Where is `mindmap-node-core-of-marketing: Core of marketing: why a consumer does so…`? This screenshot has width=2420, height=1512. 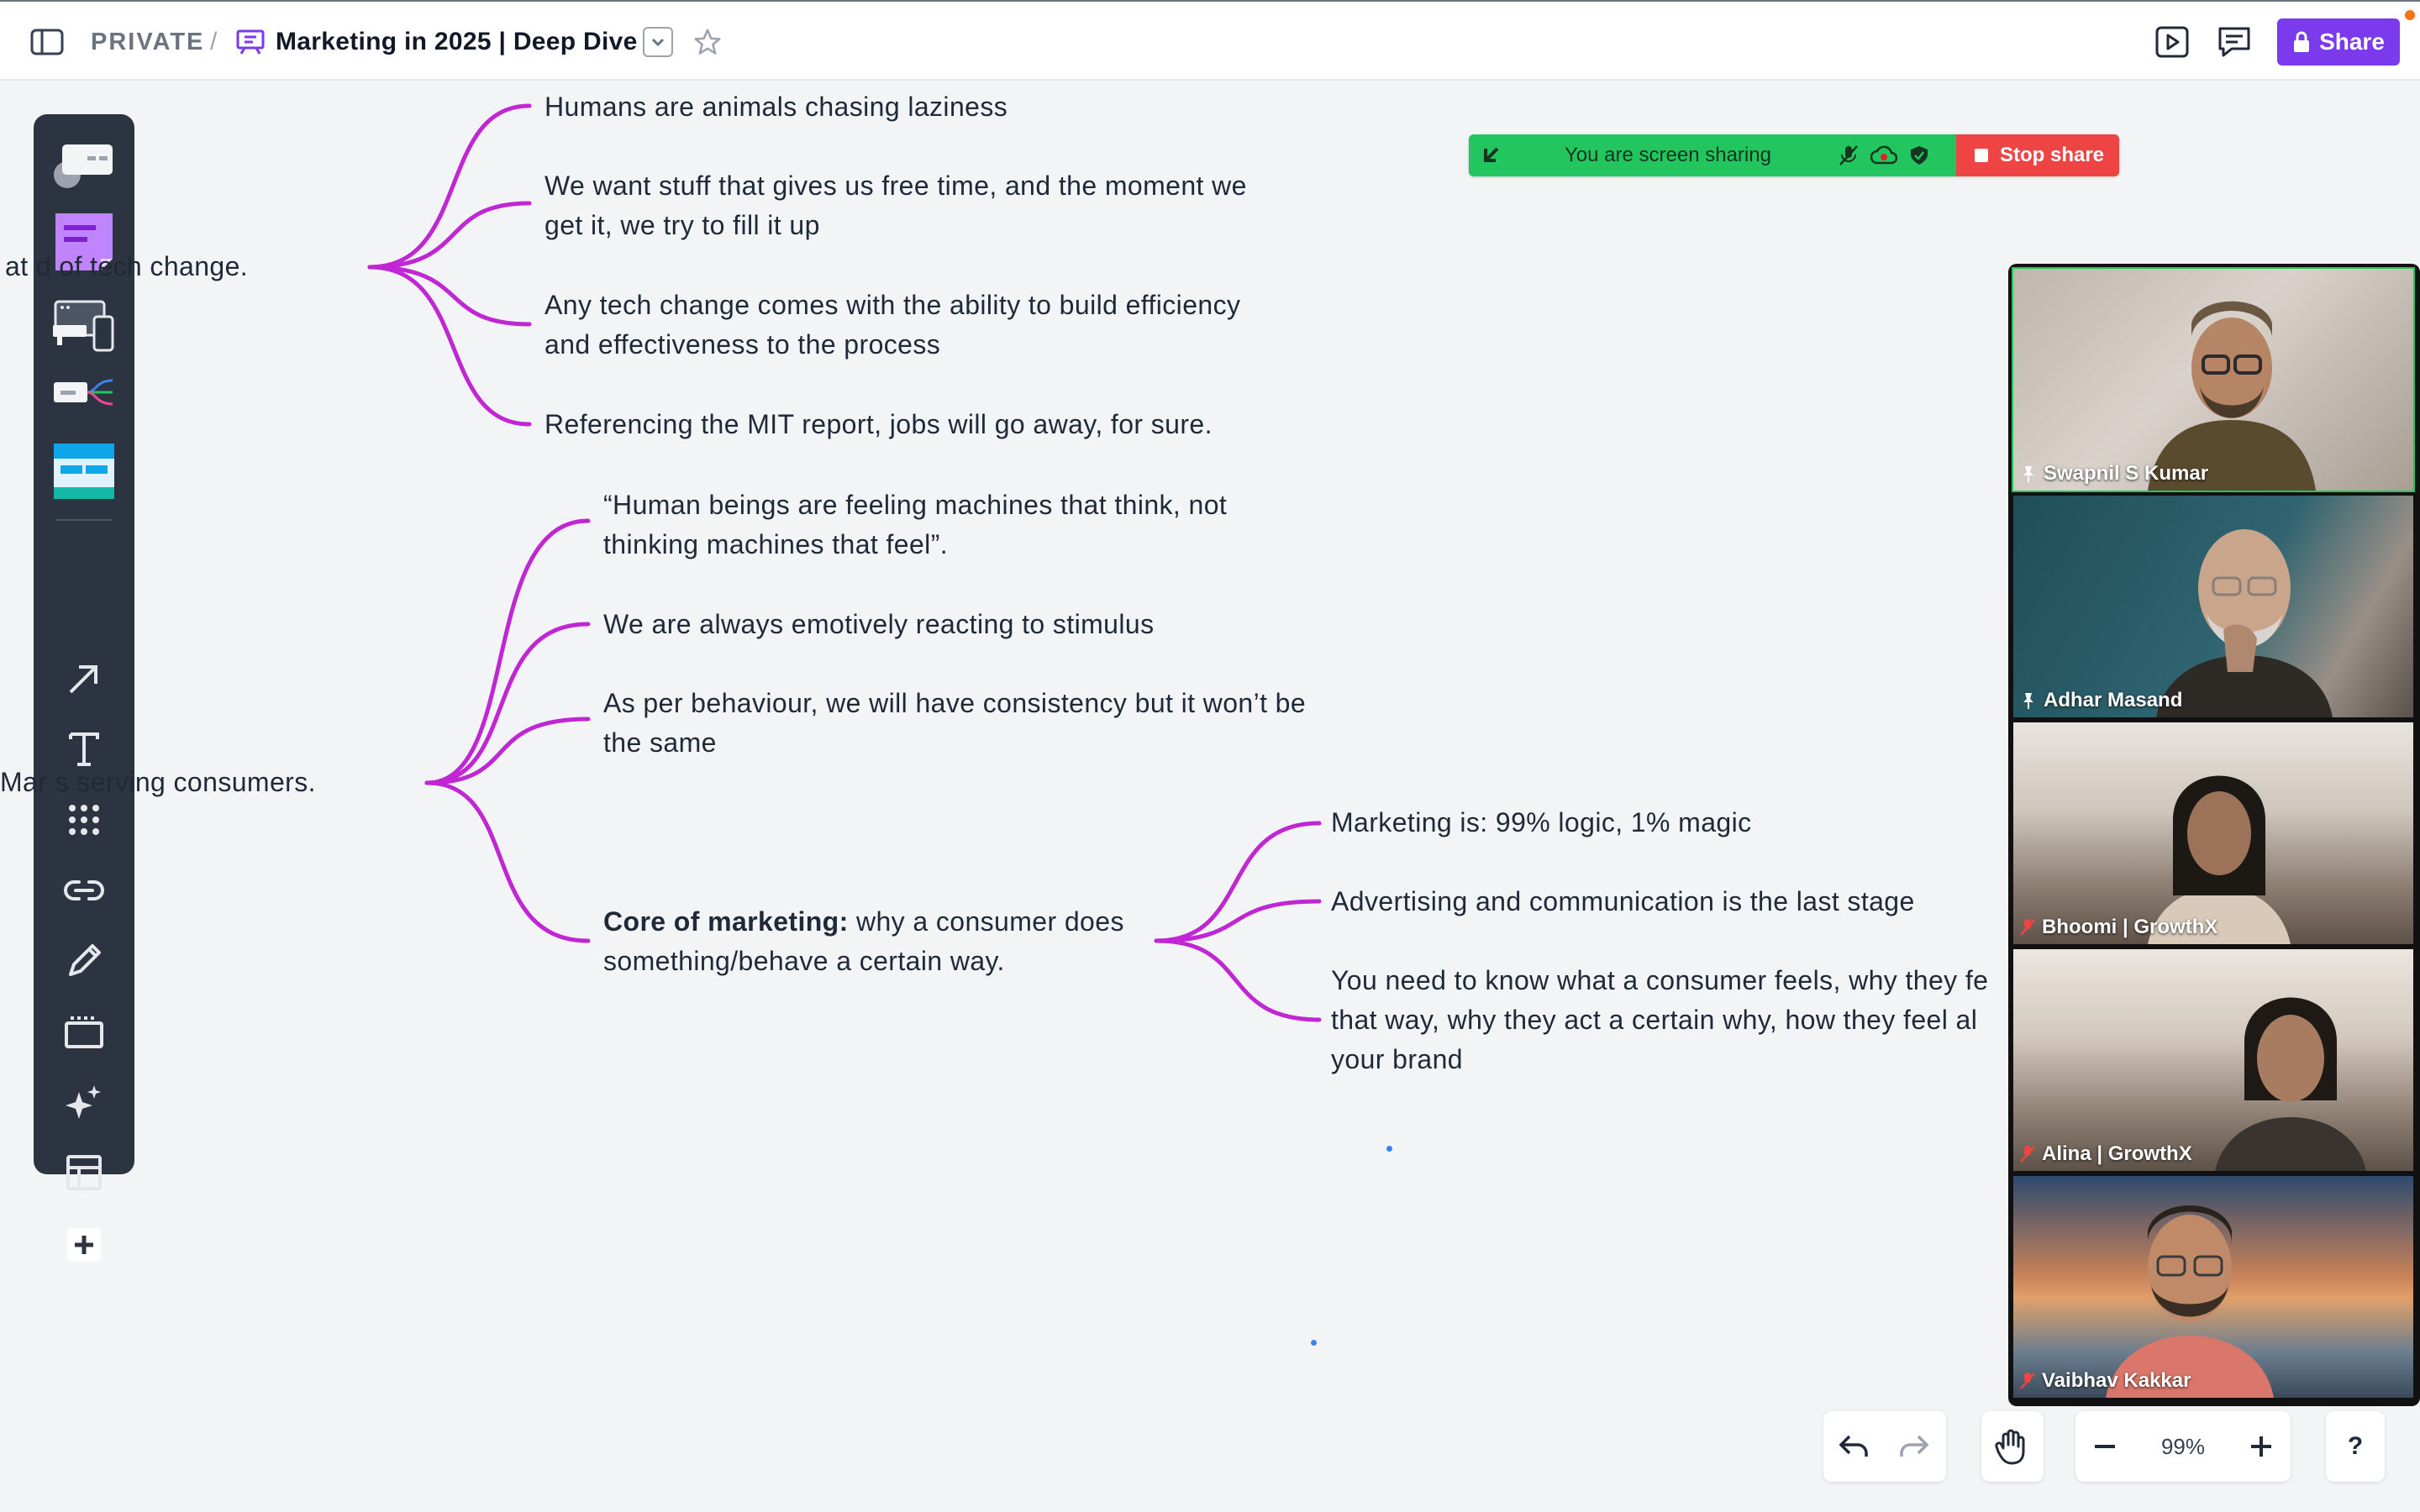 mindmap-node-core-of-marketing: Core of marketing: why a consumer does so… is located at coordinates (864, 941).